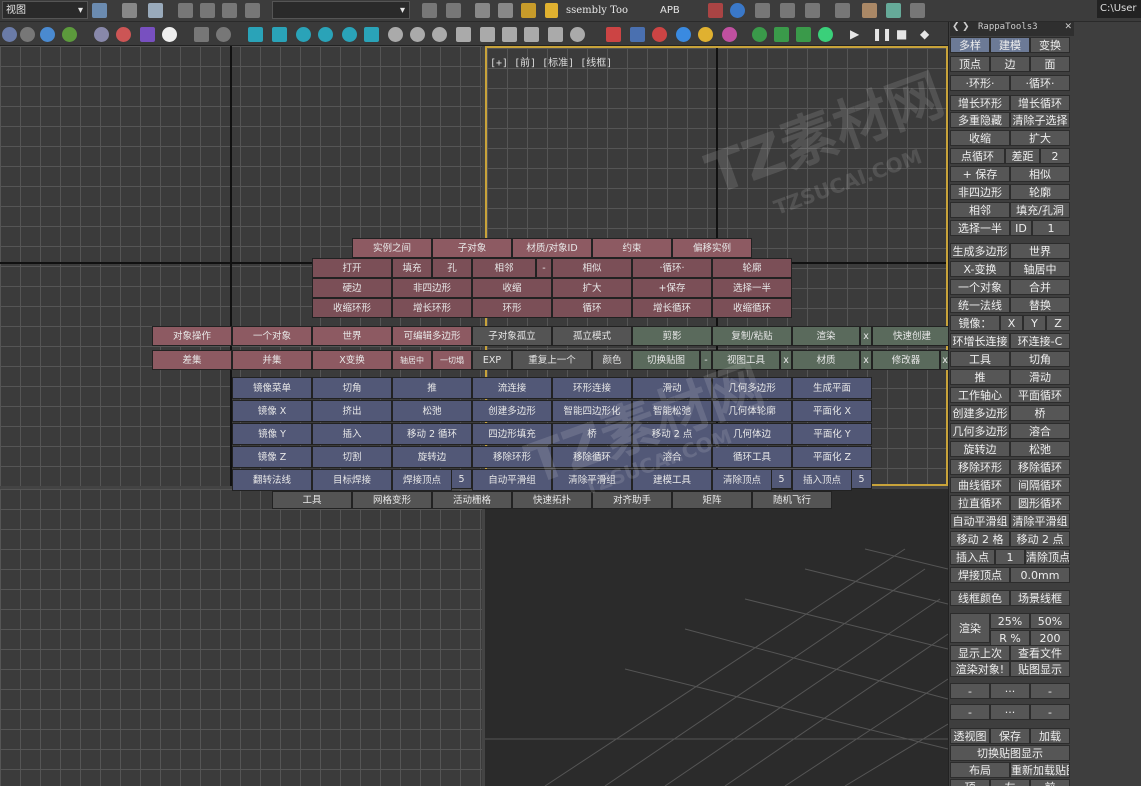  What do you see at coordinates (101, 34) in the screenshot?
I see `shader-ball-icon` at bounding box center [101, 34].